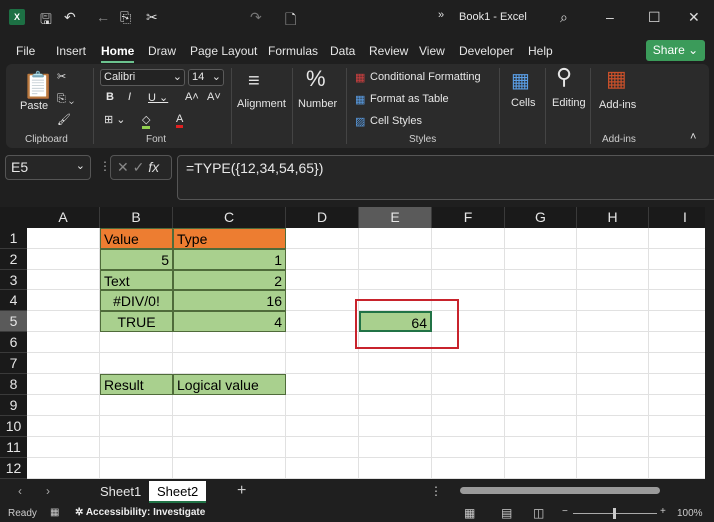 The height and width of the screenshot is (522, 714). Describe the element at coordinates (663, 511) in the screenshot. I see `zoom-in-icon: +` at that location.